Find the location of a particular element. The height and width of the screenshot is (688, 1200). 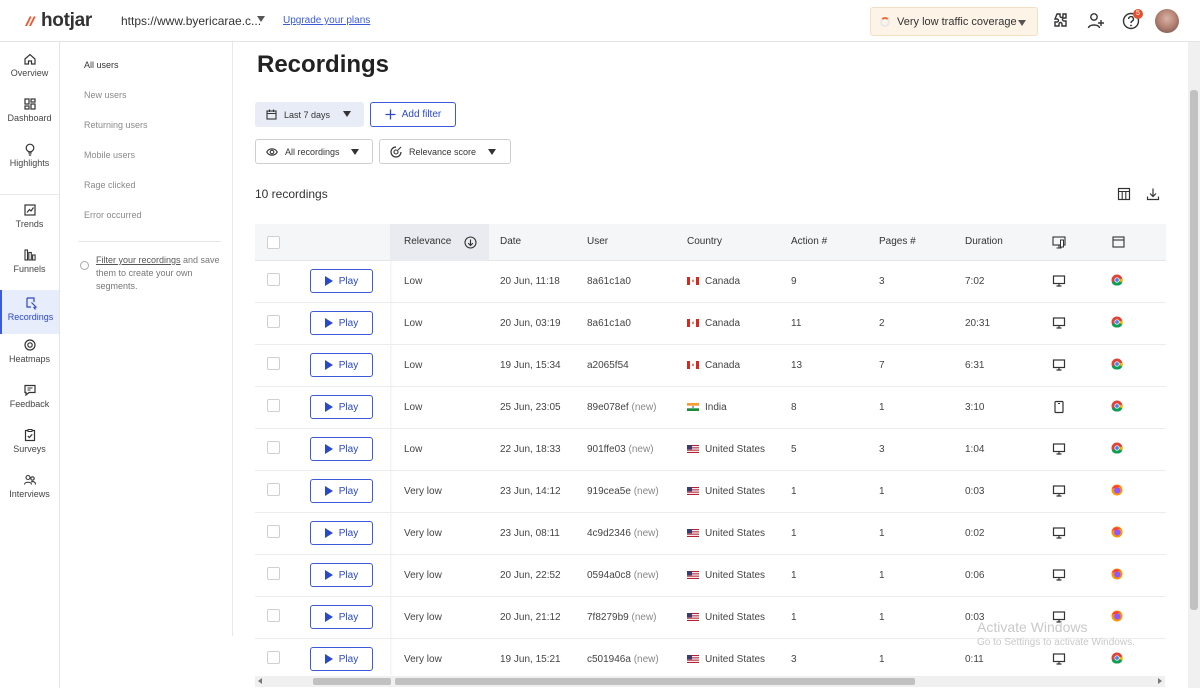

nav-overview: Overview is located at coordinates (29, 74).